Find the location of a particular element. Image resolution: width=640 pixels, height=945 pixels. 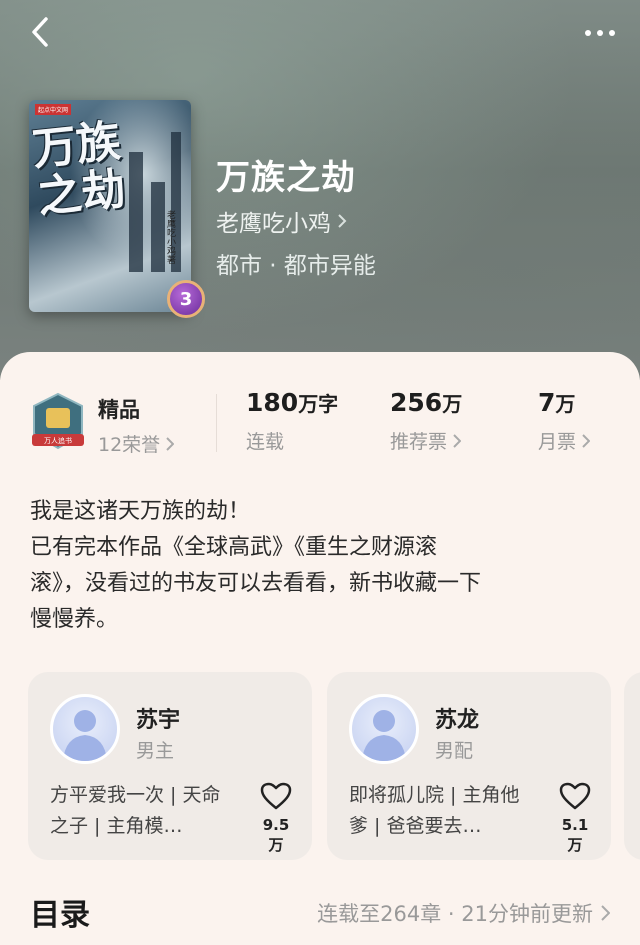

character-name: 苏龙 is located at coordinates (457, 720).